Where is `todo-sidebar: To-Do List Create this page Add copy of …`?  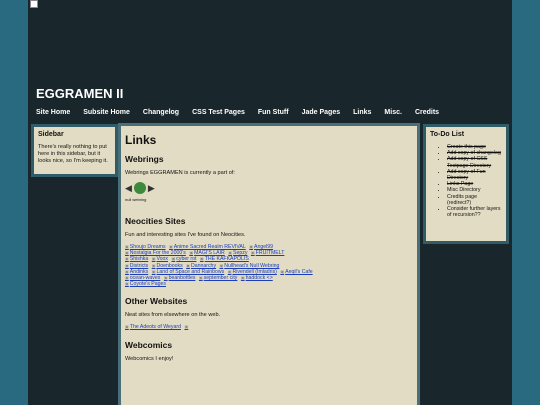
todo-sidebar: To-Do List Create this page Add copy of … is located at coordinates (466, 184).